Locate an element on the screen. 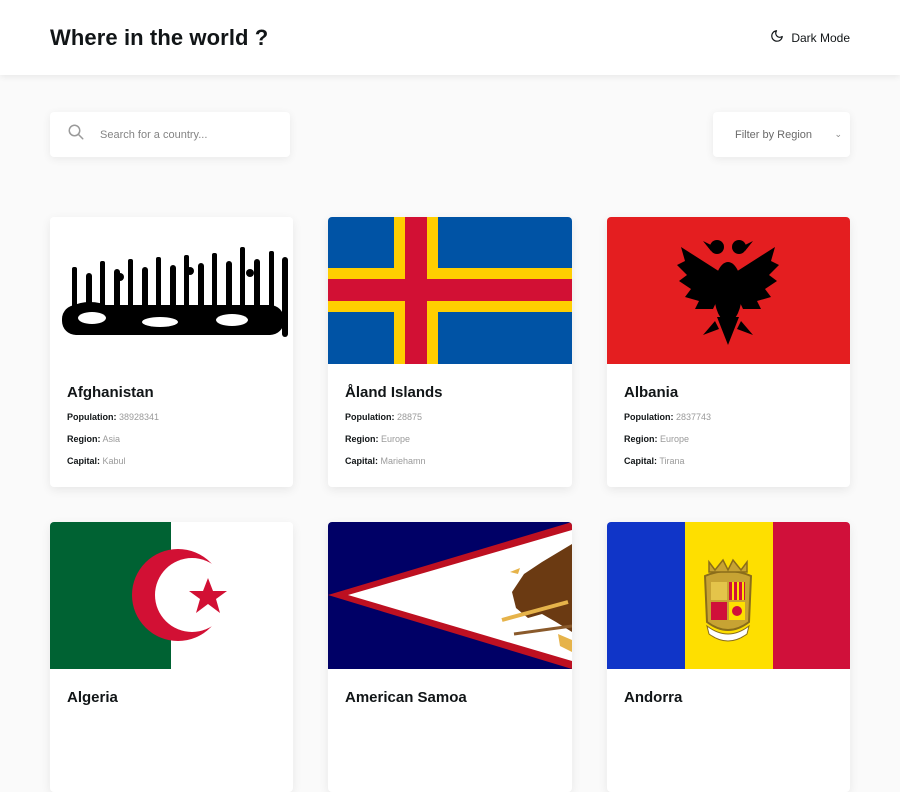 The image size is (900, 792). population-row: Population: 2837743 is located at coordinates (668, 417).